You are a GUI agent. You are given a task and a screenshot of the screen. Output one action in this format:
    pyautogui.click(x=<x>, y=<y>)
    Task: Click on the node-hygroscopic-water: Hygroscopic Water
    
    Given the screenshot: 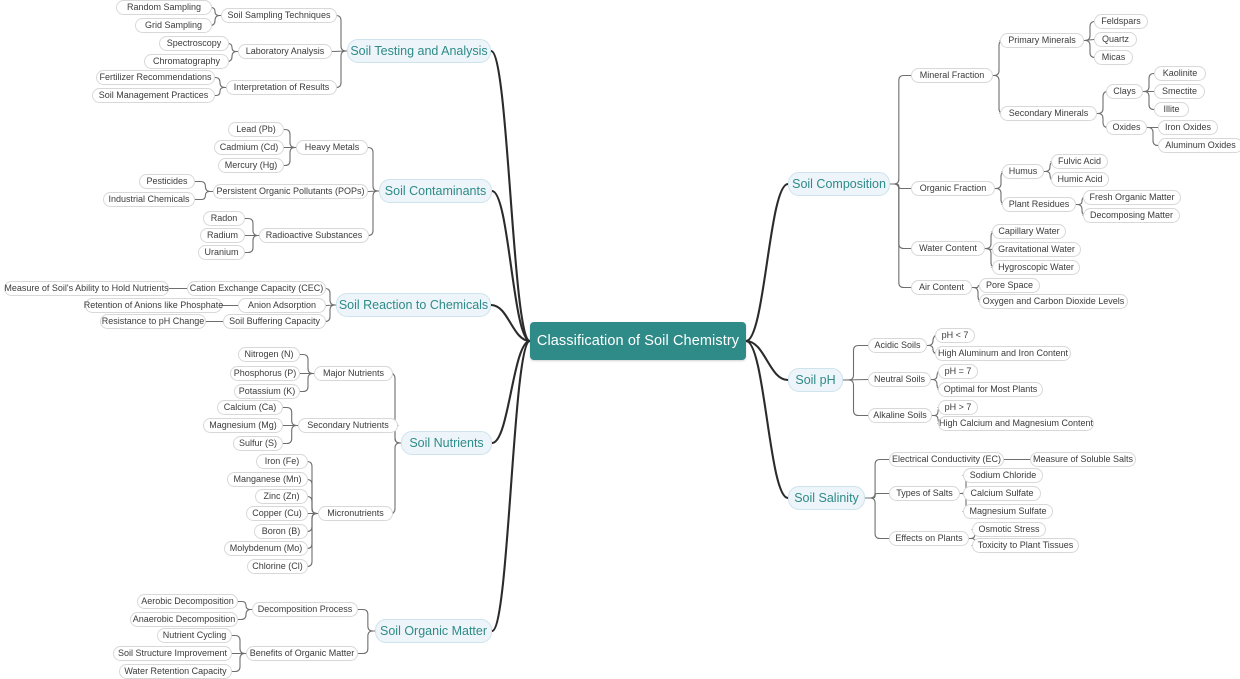 What is the action you would take?
    pyautogui.click(x=1036, y=267)
    